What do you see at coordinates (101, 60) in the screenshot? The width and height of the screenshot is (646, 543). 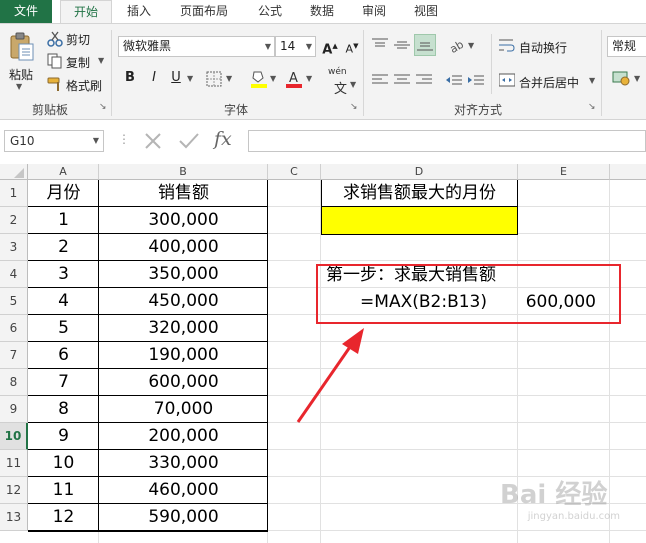 I see `copy-dropdown-icon: ▼` at bounding box center [101, 60].